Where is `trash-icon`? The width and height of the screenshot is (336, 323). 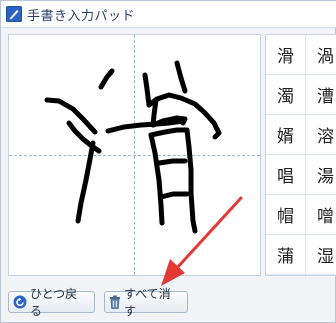 trash-icon is located at coordinates (115, 302).